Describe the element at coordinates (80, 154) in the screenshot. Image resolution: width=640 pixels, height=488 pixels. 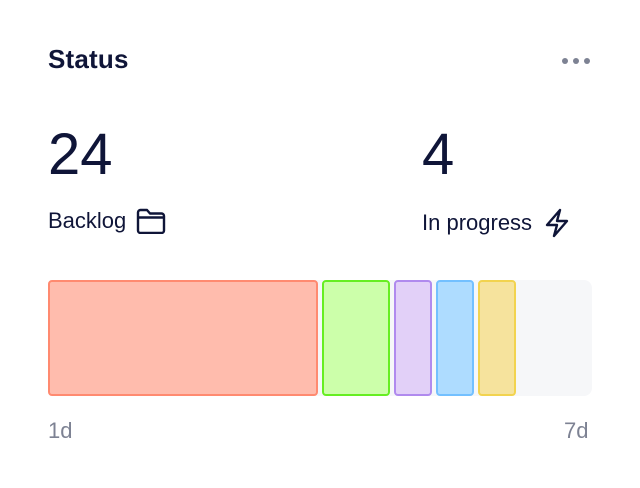
I see `backlog-count: 24` at that location.